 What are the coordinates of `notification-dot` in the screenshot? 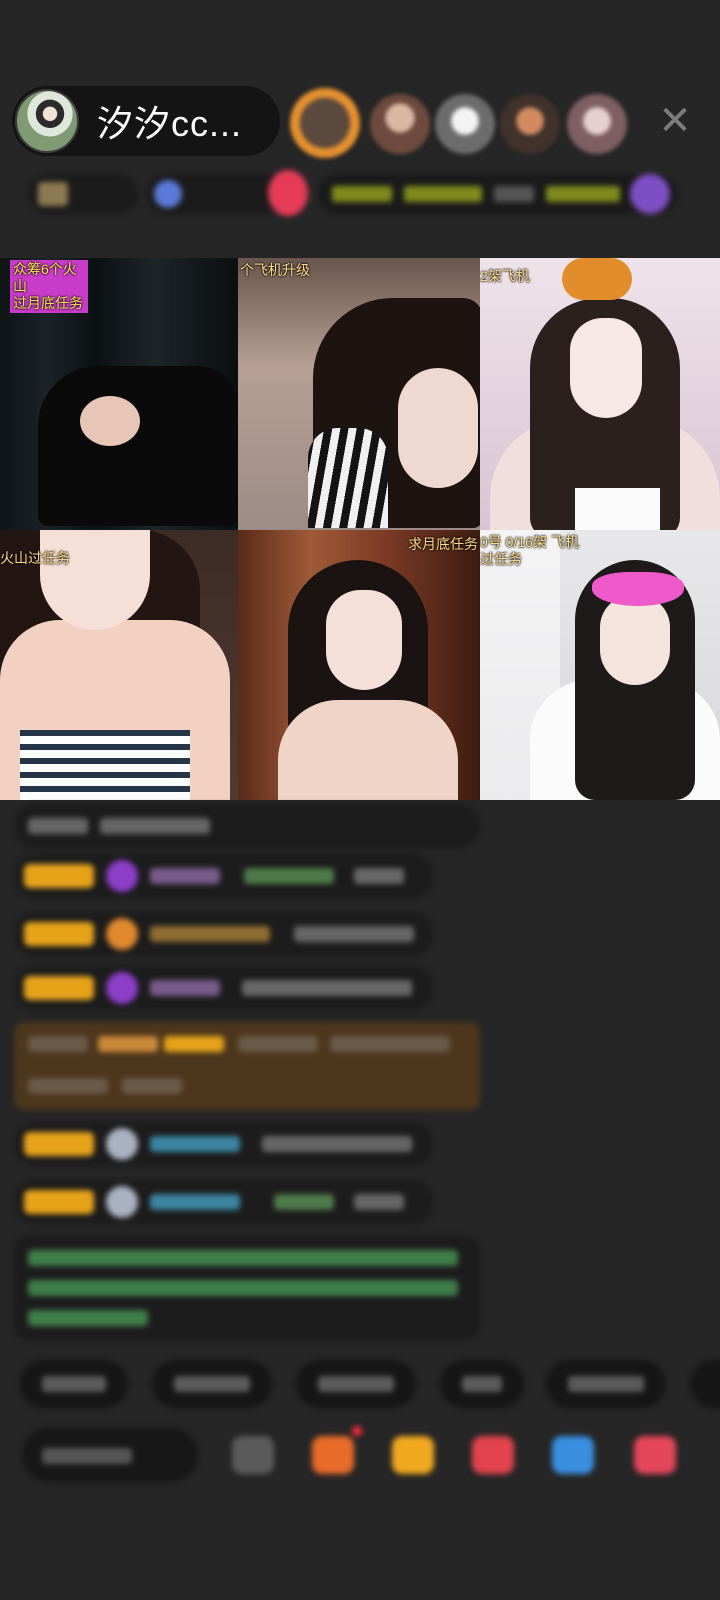 It's located at (357, 1431).